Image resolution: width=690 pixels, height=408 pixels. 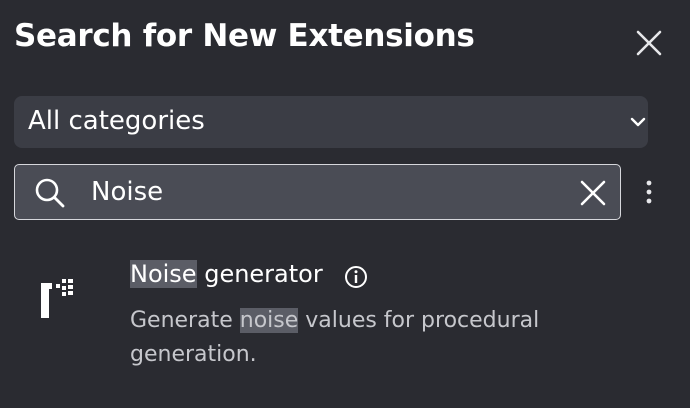 I want to click on search-input, so click(x=321, y=192).